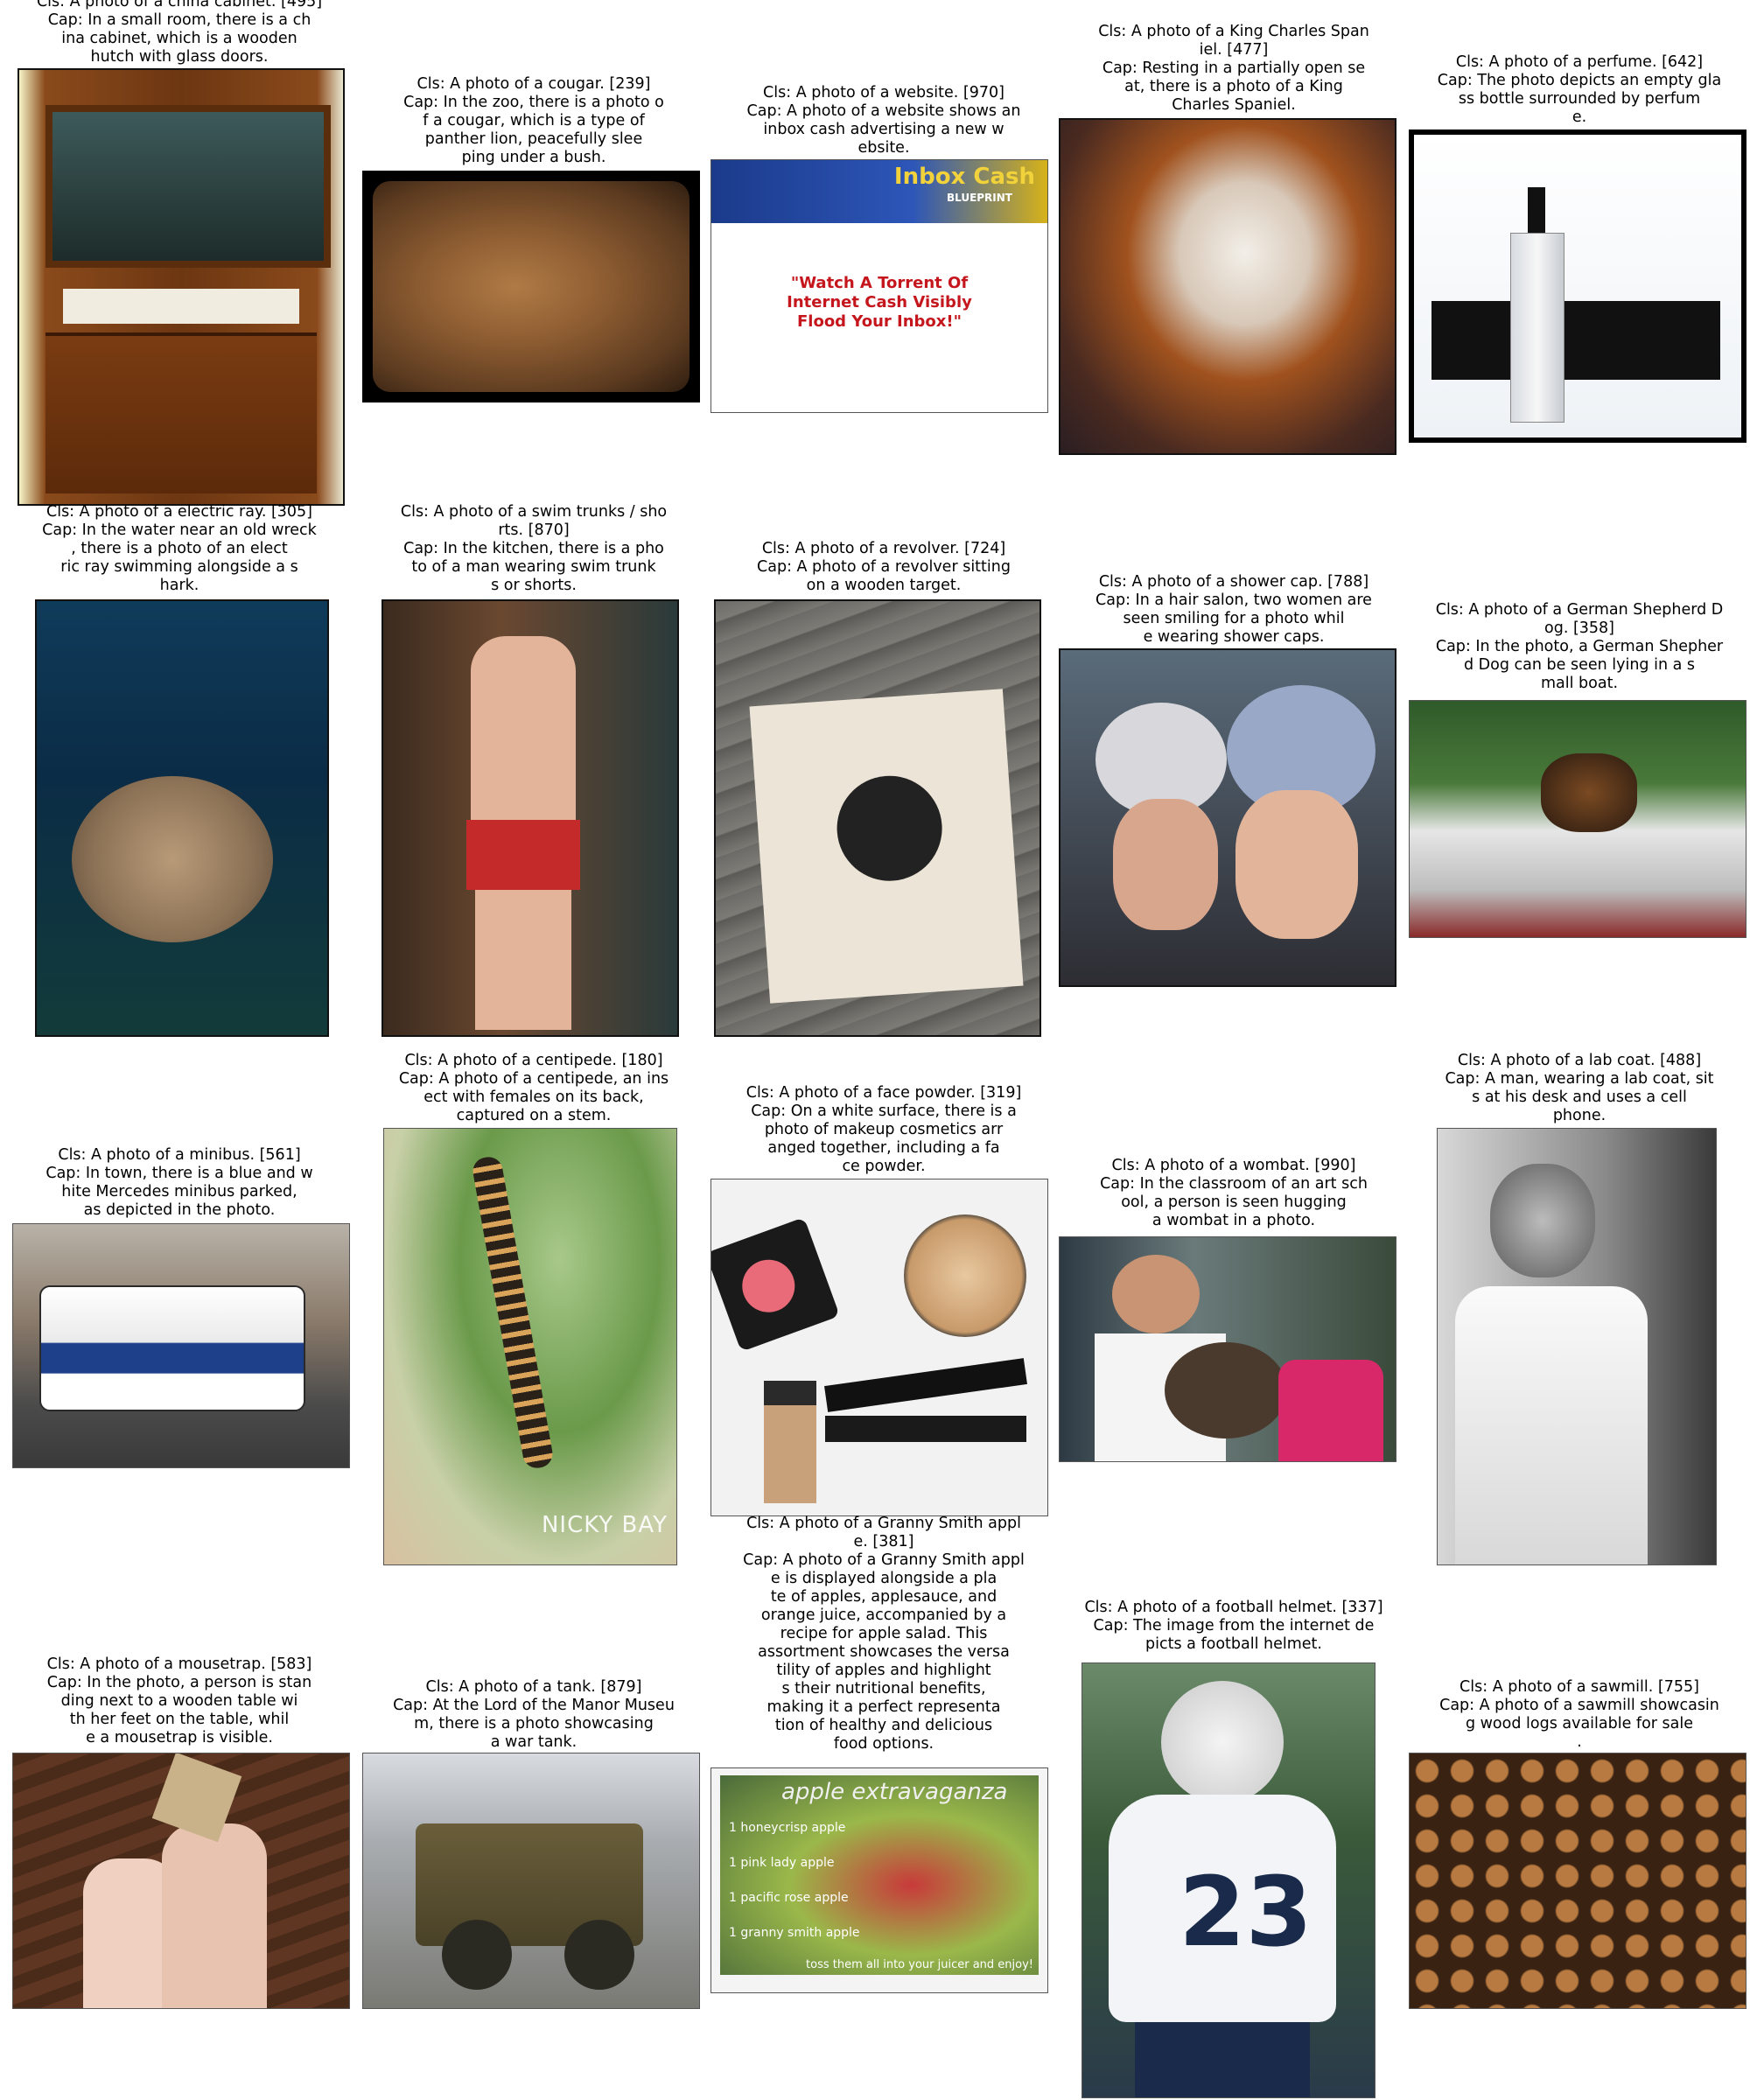 This screenshot has width=1750, height=2100. I want to click on photo-perfume, so click(1577, 286).